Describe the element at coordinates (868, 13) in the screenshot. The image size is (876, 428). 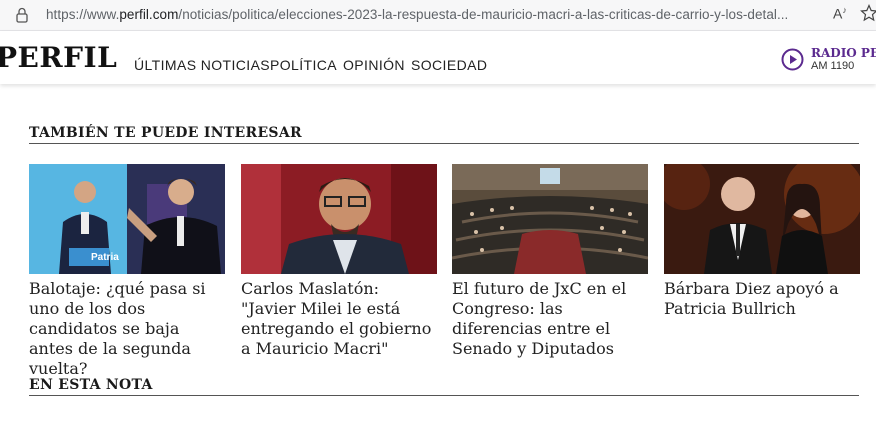
I see `favorite-star-icon` at that location.